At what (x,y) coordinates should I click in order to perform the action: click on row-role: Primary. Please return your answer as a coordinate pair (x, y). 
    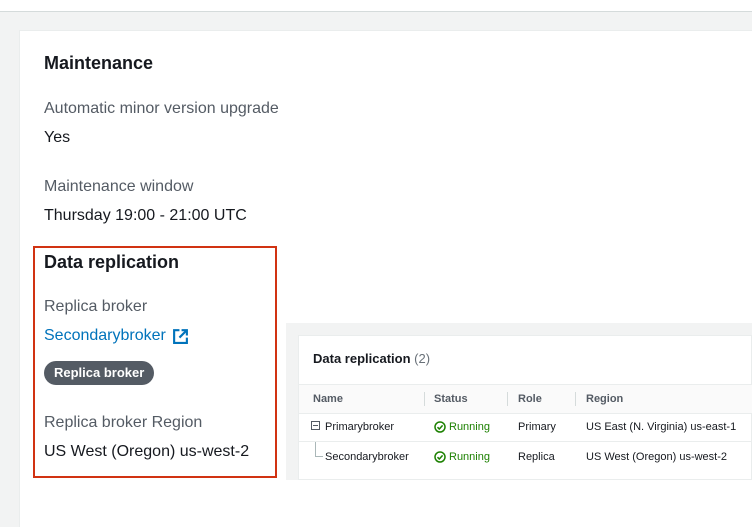
    Looking at the image, I should click on (537, 427).